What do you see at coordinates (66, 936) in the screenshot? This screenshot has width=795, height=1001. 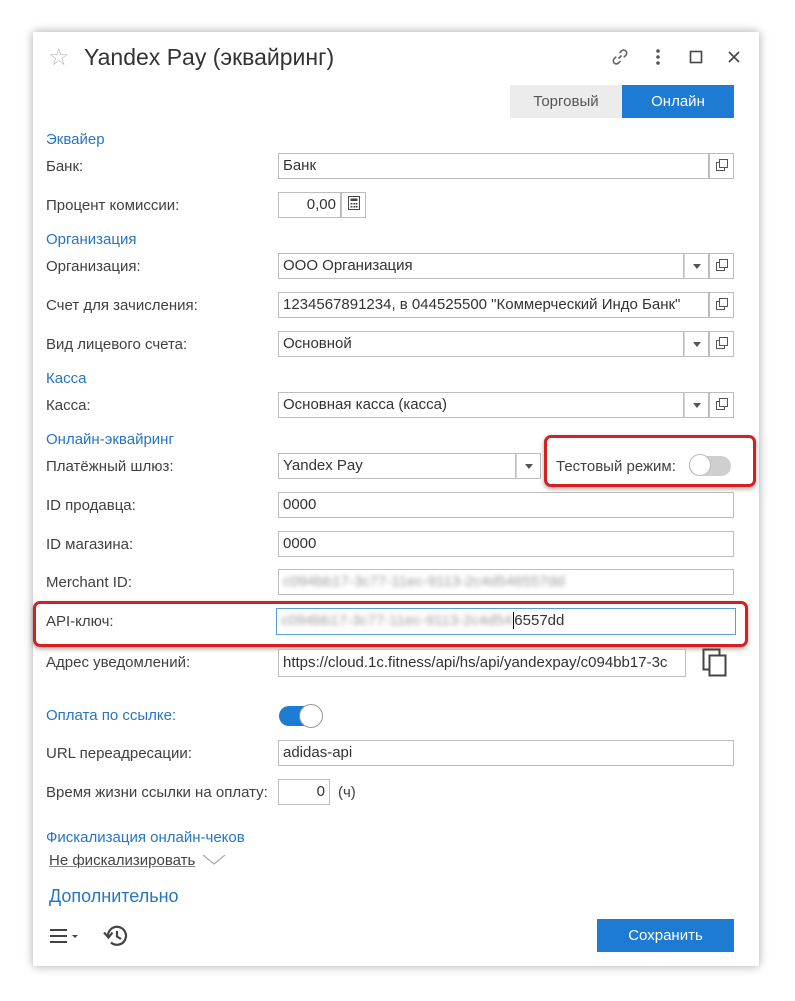 I see `menu-icon` at bounding box center [66, 936].